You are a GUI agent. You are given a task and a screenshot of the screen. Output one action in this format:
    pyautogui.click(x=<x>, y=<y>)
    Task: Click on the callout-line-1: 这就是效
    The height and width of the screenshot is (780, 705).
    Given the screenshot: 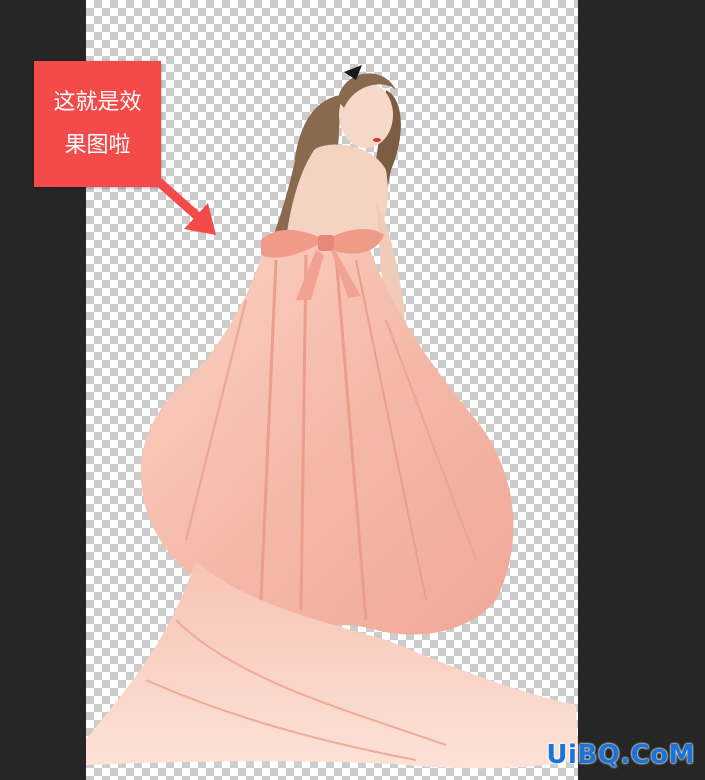 What is the action you would take?
    pyautogui.click(x=97, y=102)
    